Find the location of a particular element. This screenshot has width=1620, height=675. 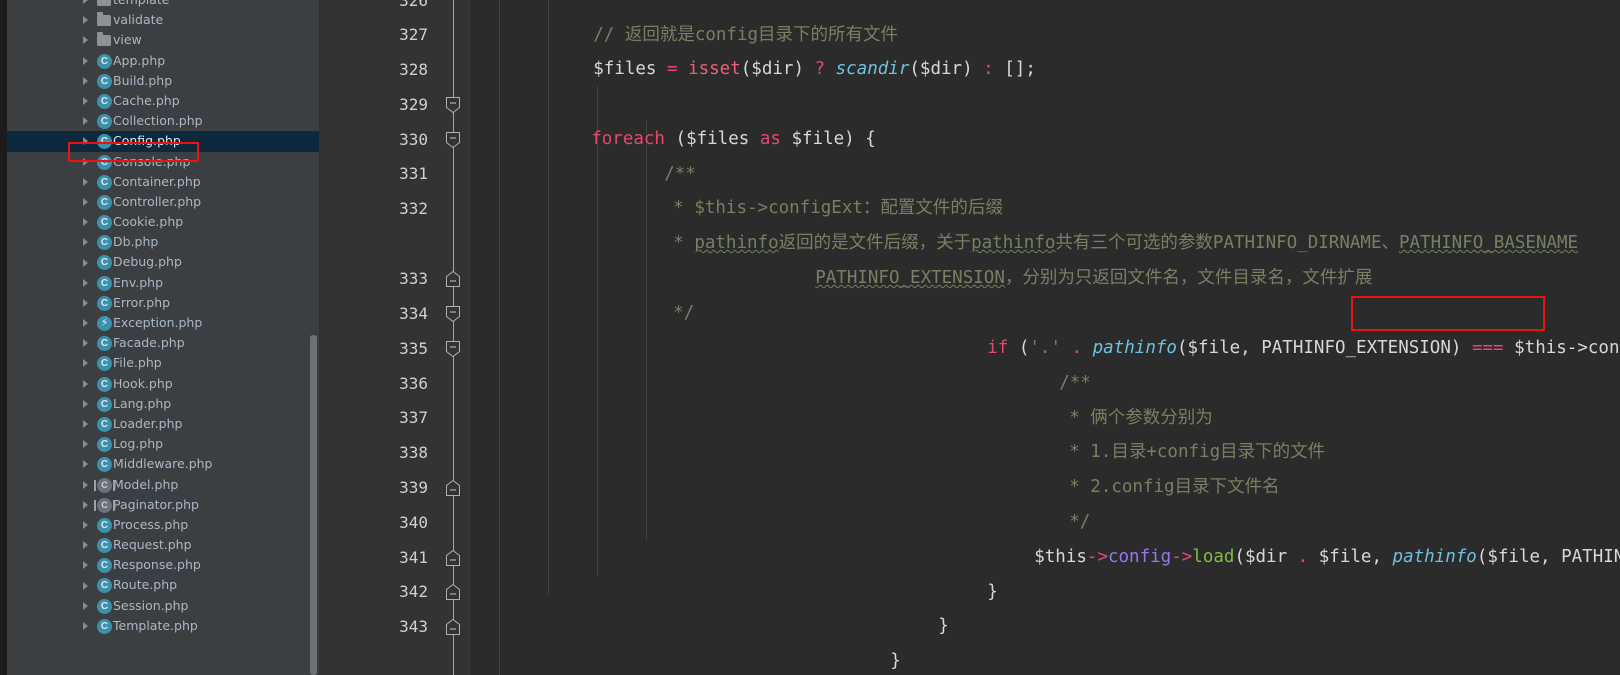

tree-item-template: template is located at coordinates (163, 5).